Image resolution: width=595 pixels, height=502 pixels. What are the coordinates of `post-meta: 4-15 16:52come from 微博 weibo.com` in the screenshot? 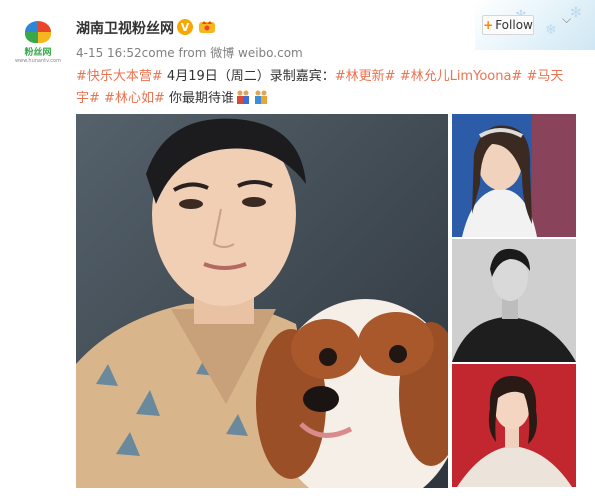 It's located at (189, 52).